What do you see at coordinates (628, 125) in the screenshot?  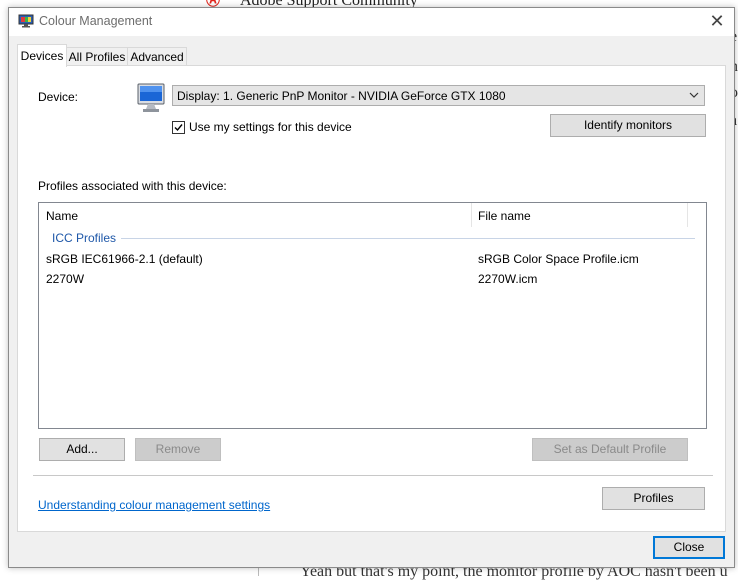 I see `identify-monitors-button: Identify monitors` at bounding box center [628, 125].